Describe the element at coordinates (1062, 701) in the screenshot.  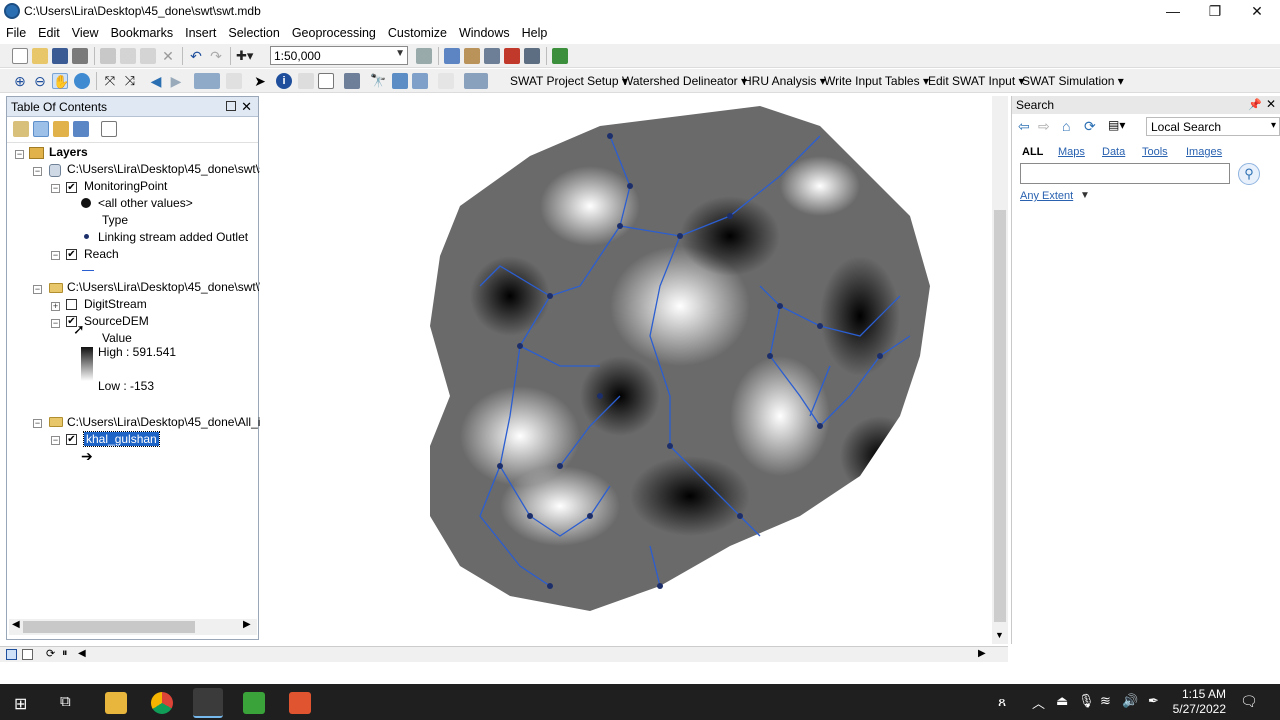
I see `usb-icon: ⏏` at that location.